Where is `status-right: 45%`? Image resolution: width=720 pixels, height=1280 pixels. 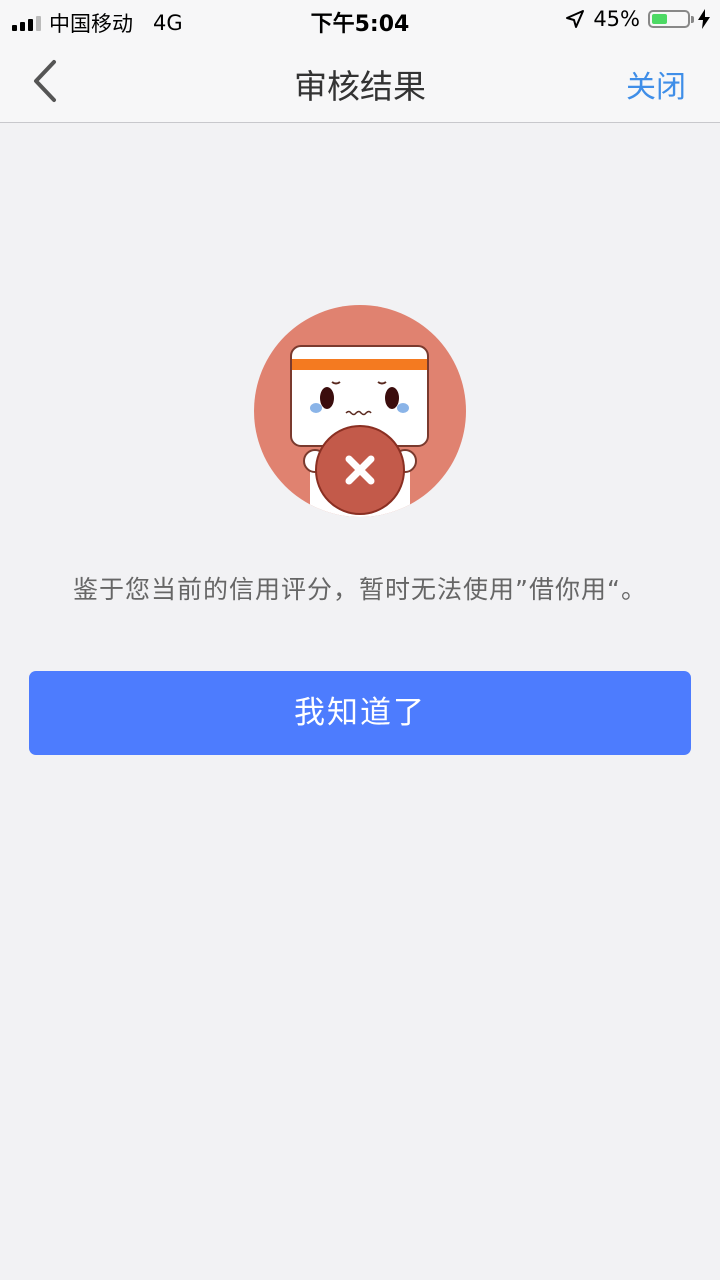 status-right: 45% is located at coordinates (637, 19).